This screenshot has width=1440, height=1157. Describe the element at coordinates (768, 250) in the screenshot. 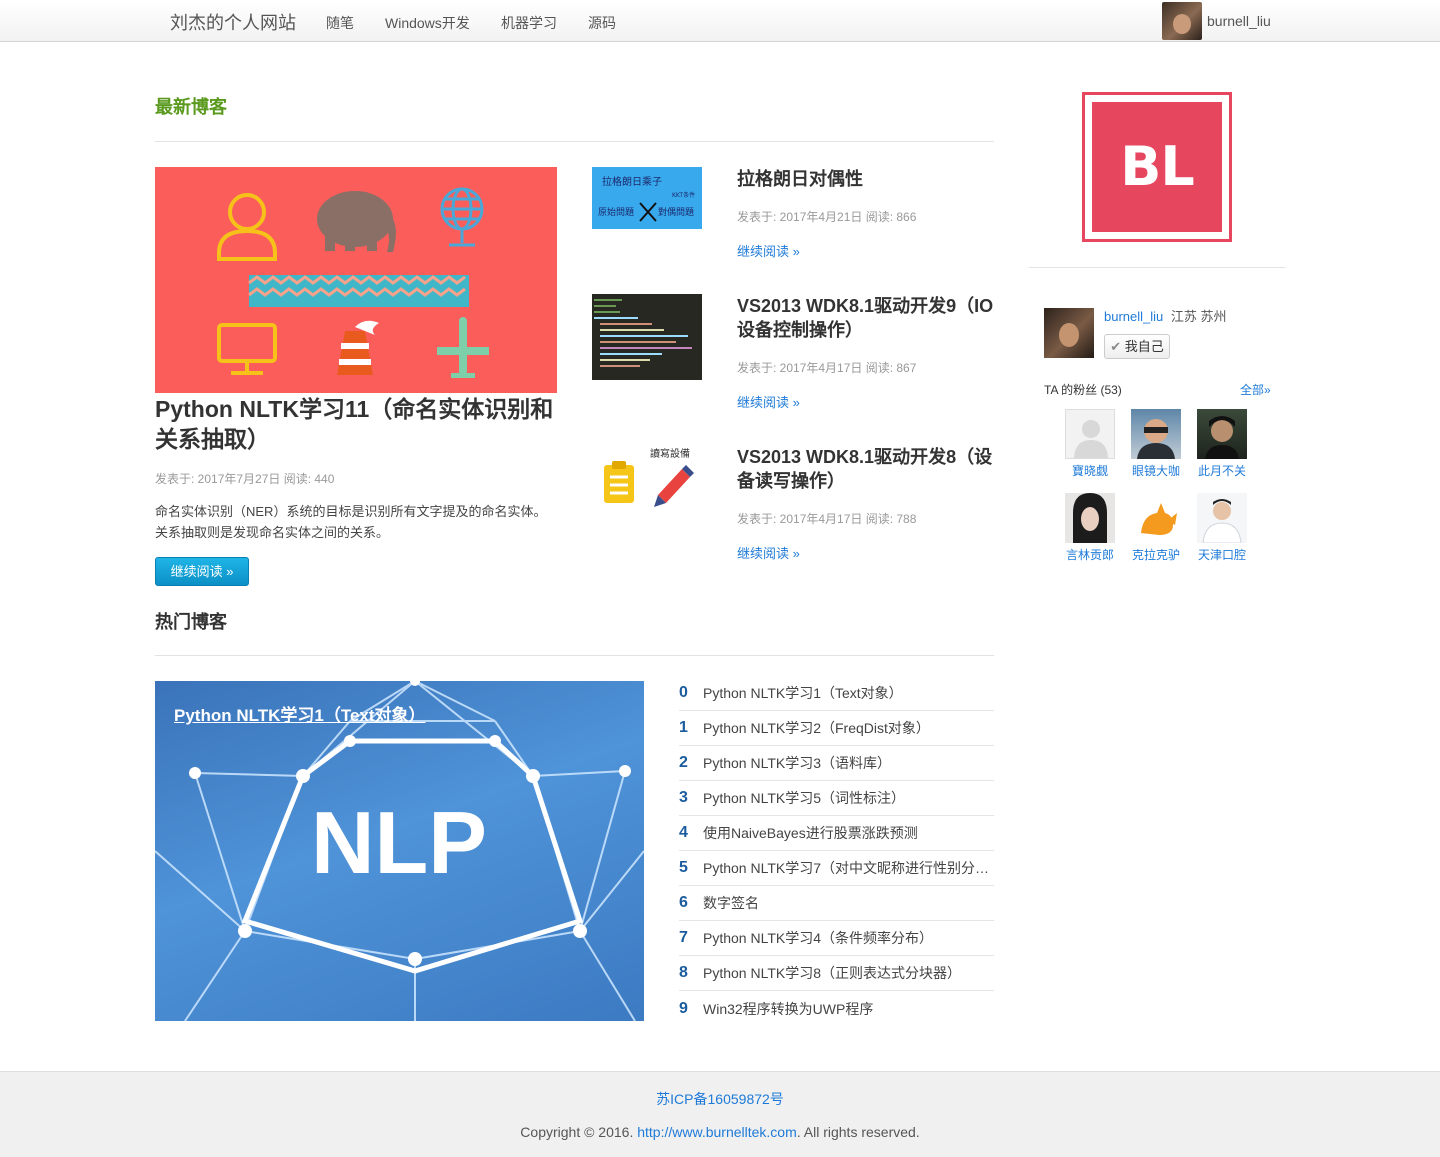

I see `read-more-link-lagrange: 继续阅读 »` at that location.